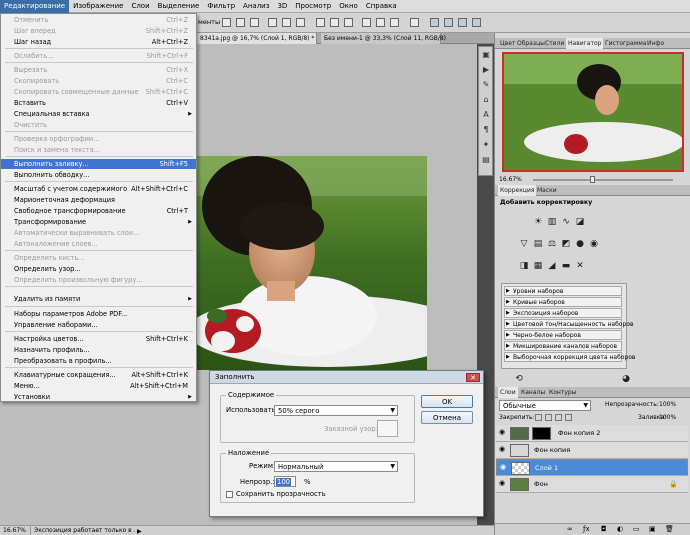 This screenshot has height=535, width=690. What do you see at coordinates (563, 335) in the screenshot?
I see `preset-black-white: Черно-белое наборов` at bounding box center [563, 335].